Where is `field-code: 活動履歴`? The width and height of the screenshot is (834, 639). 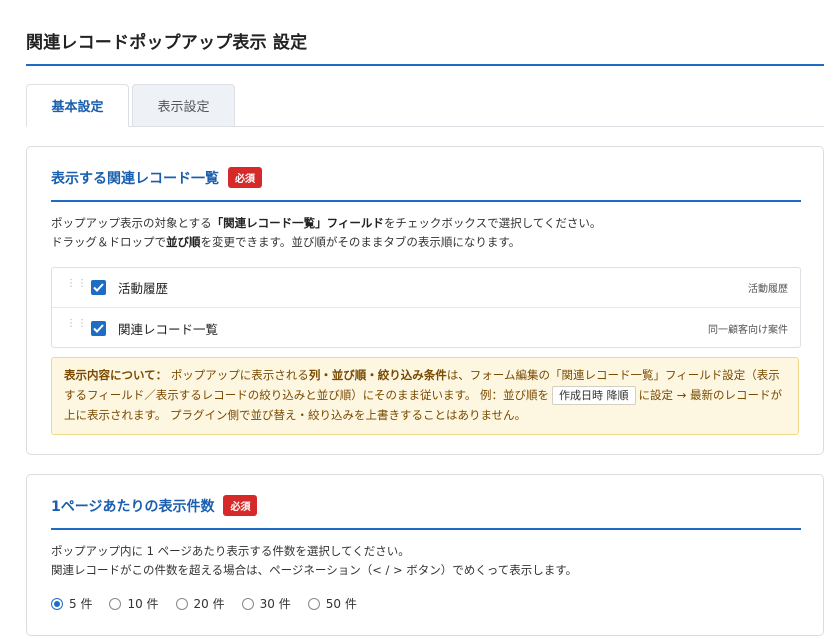
field-code: 活動履歴 is located at coordinates (768, 289).